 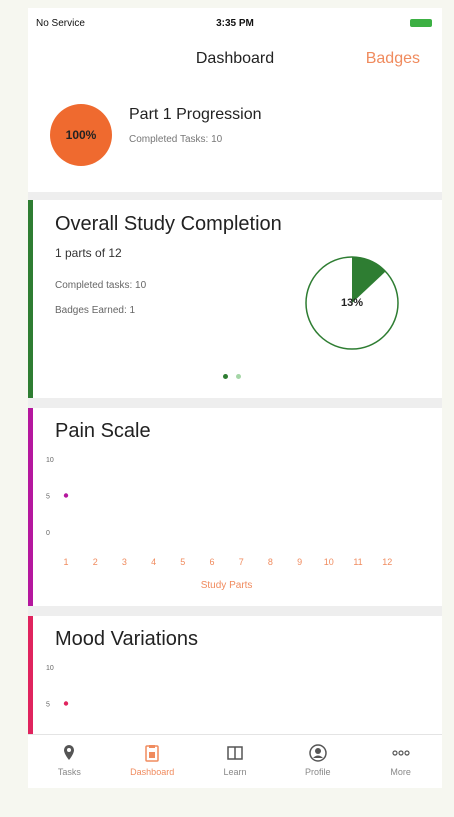 I want to click on tab-label: More, so click(x=400, y=772).